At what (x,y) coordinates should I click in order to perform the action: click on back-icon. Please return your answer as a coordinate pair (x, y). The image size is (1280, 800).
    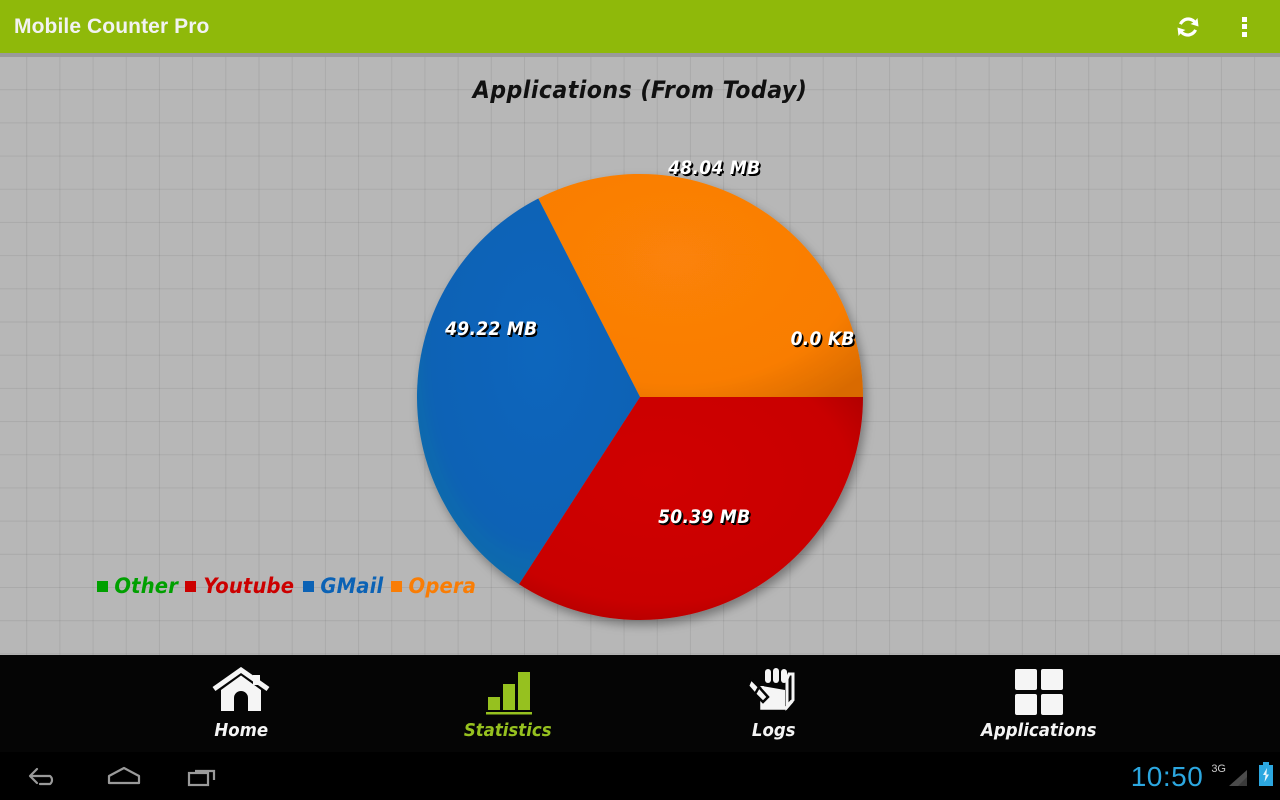
    Looking at the image, I should click on (41, 776).